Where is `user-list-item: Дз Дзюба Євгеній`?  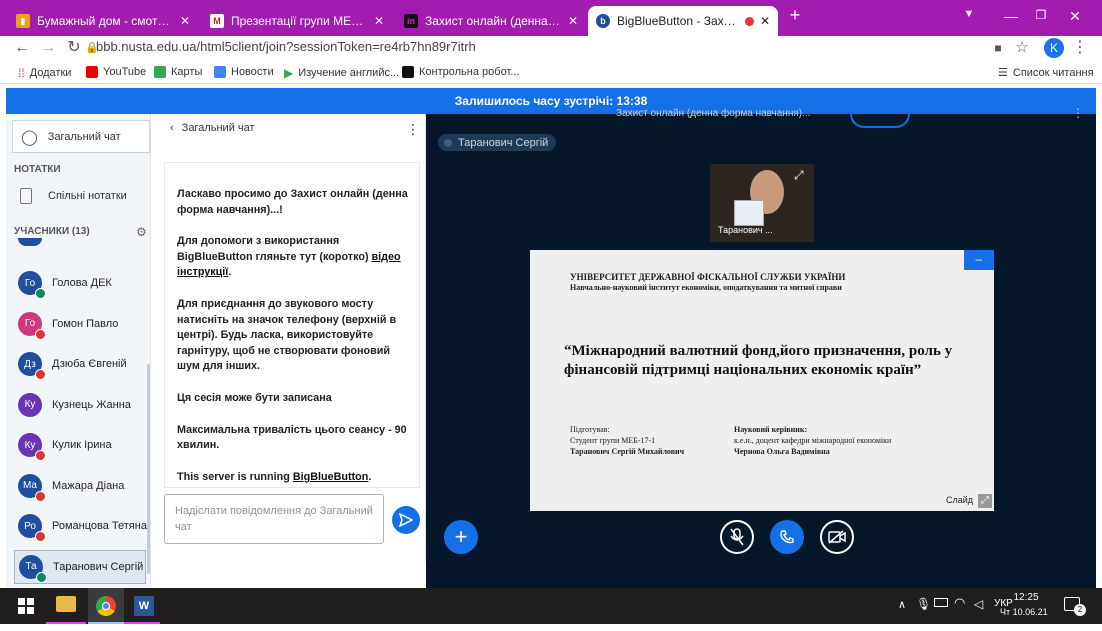
user-list-item: Дз Дзюба Євгеній is located at coordinates (83, 364).